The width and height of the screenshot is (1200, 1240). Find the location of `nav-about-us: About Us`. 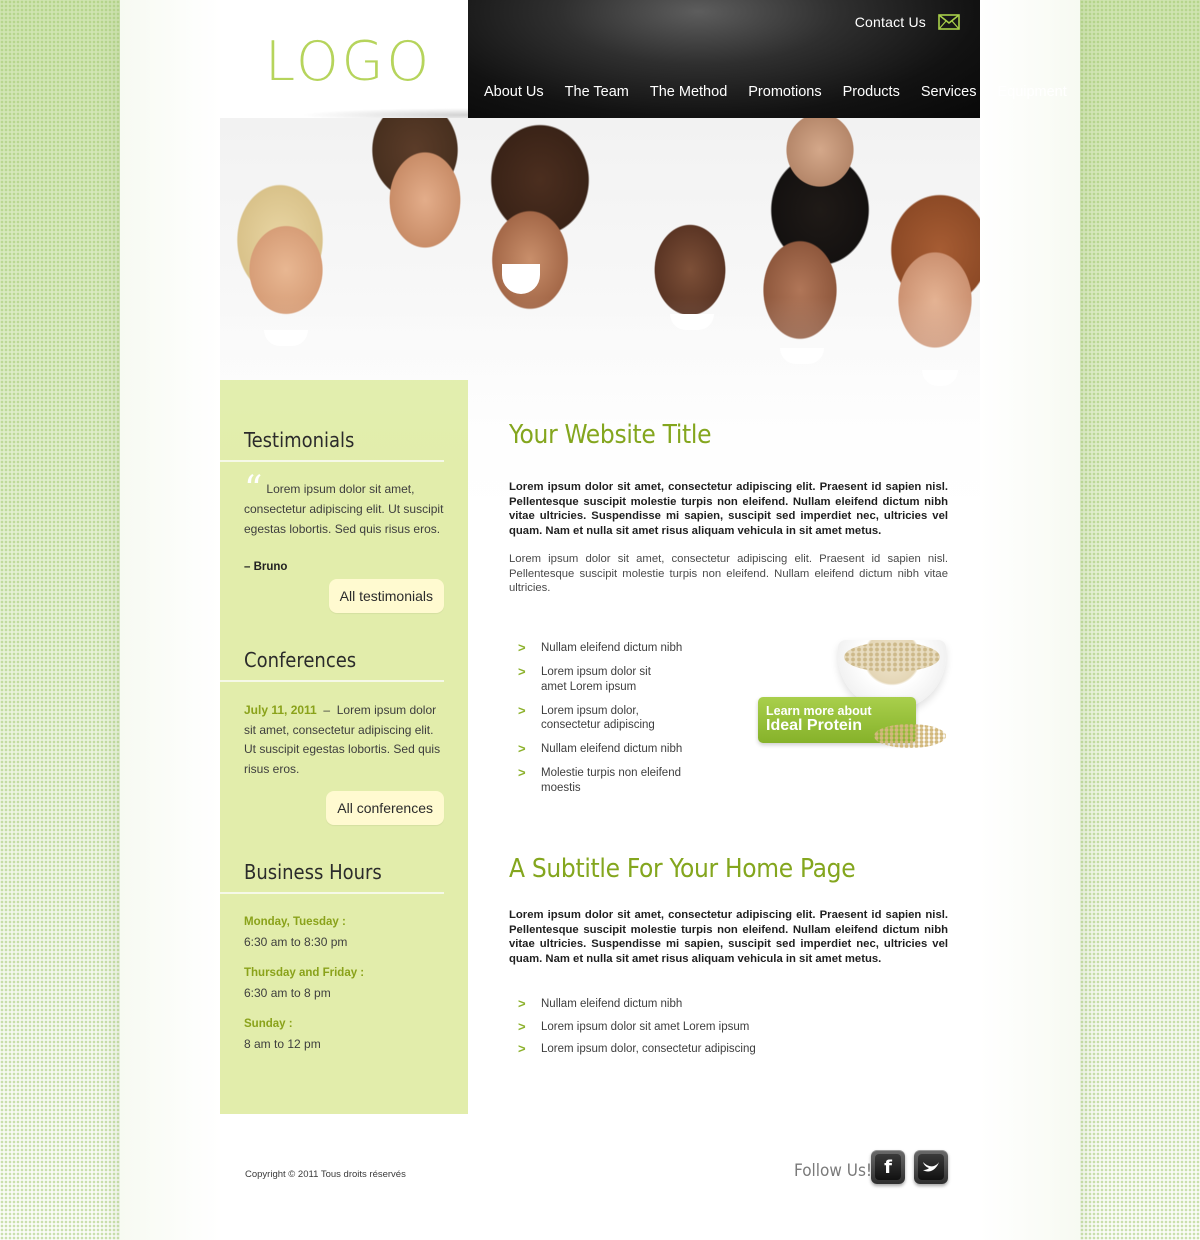

nav-about-us: About Us is located at coordinates (514, 92).